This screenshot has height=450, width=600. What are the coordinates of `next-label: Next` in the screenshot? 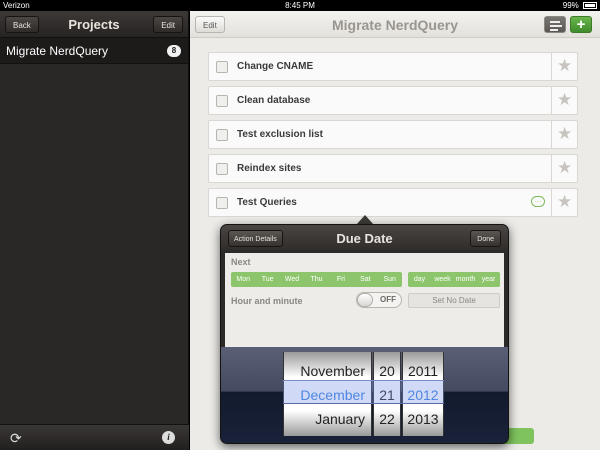 It's located at (241, 262).